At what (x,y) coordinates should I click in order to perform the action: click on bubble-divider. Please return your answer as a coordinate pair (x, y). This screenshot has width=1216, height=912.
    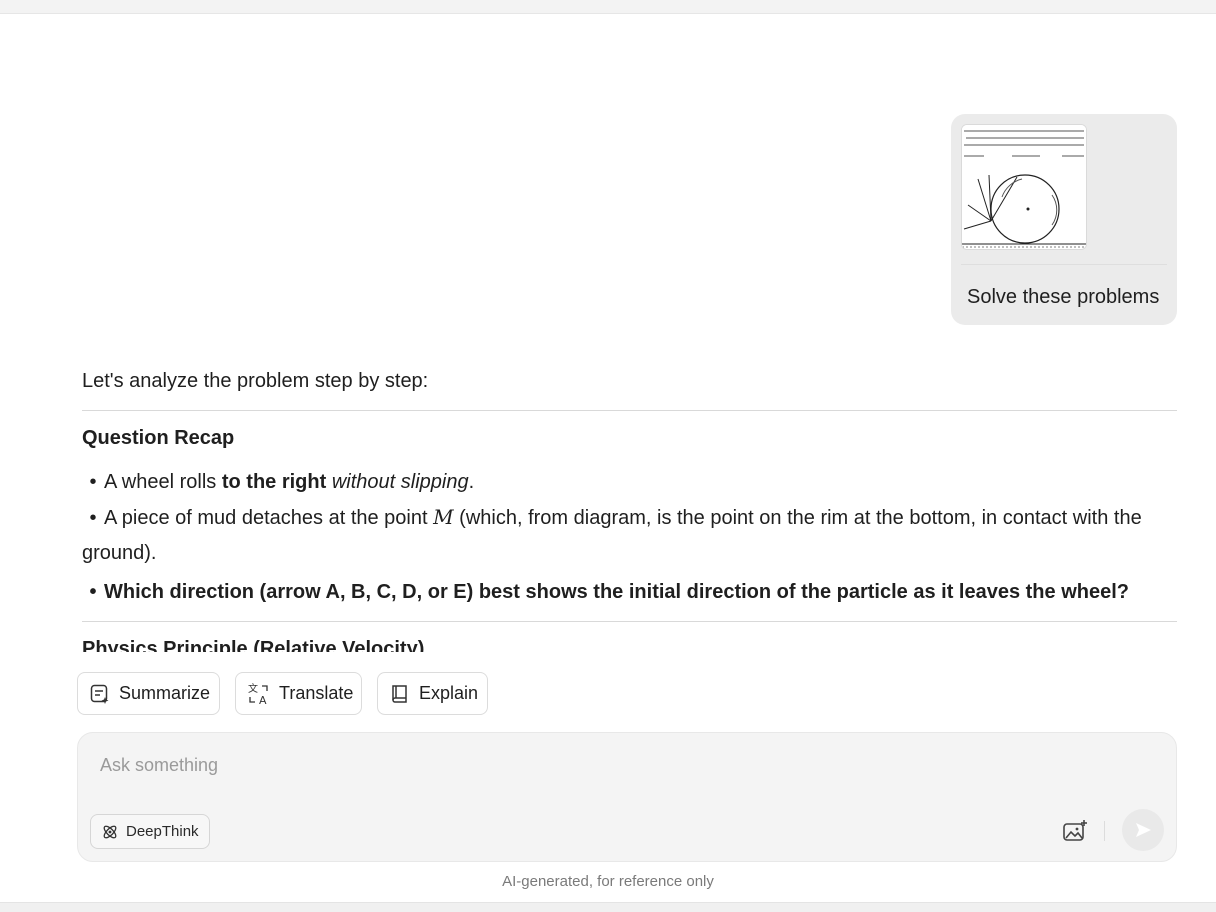
    Looking at the image, I should click on (1064, 264).